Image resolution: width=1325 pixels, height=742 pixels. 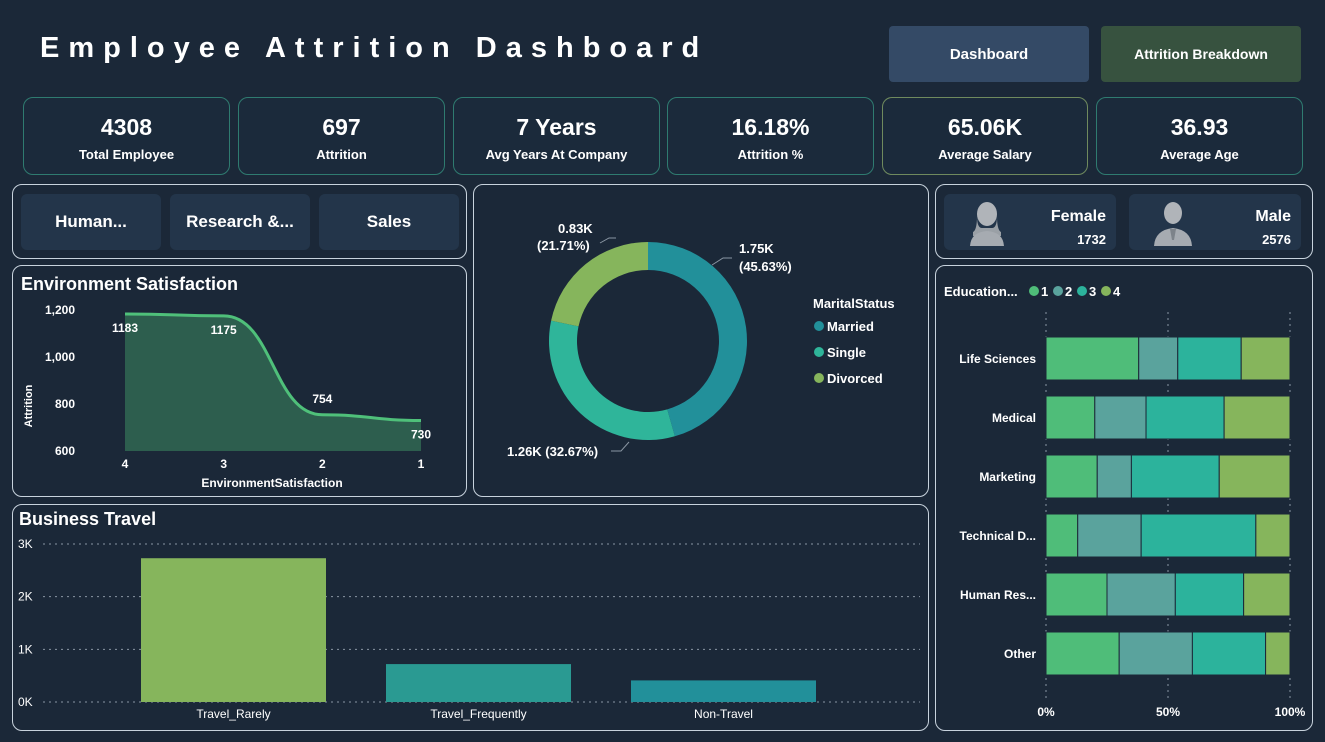 What do you see at coordinates (60, 310) in the screenshot?
I see `y-tick-label: 1,200` at bounding box center [60, 310].